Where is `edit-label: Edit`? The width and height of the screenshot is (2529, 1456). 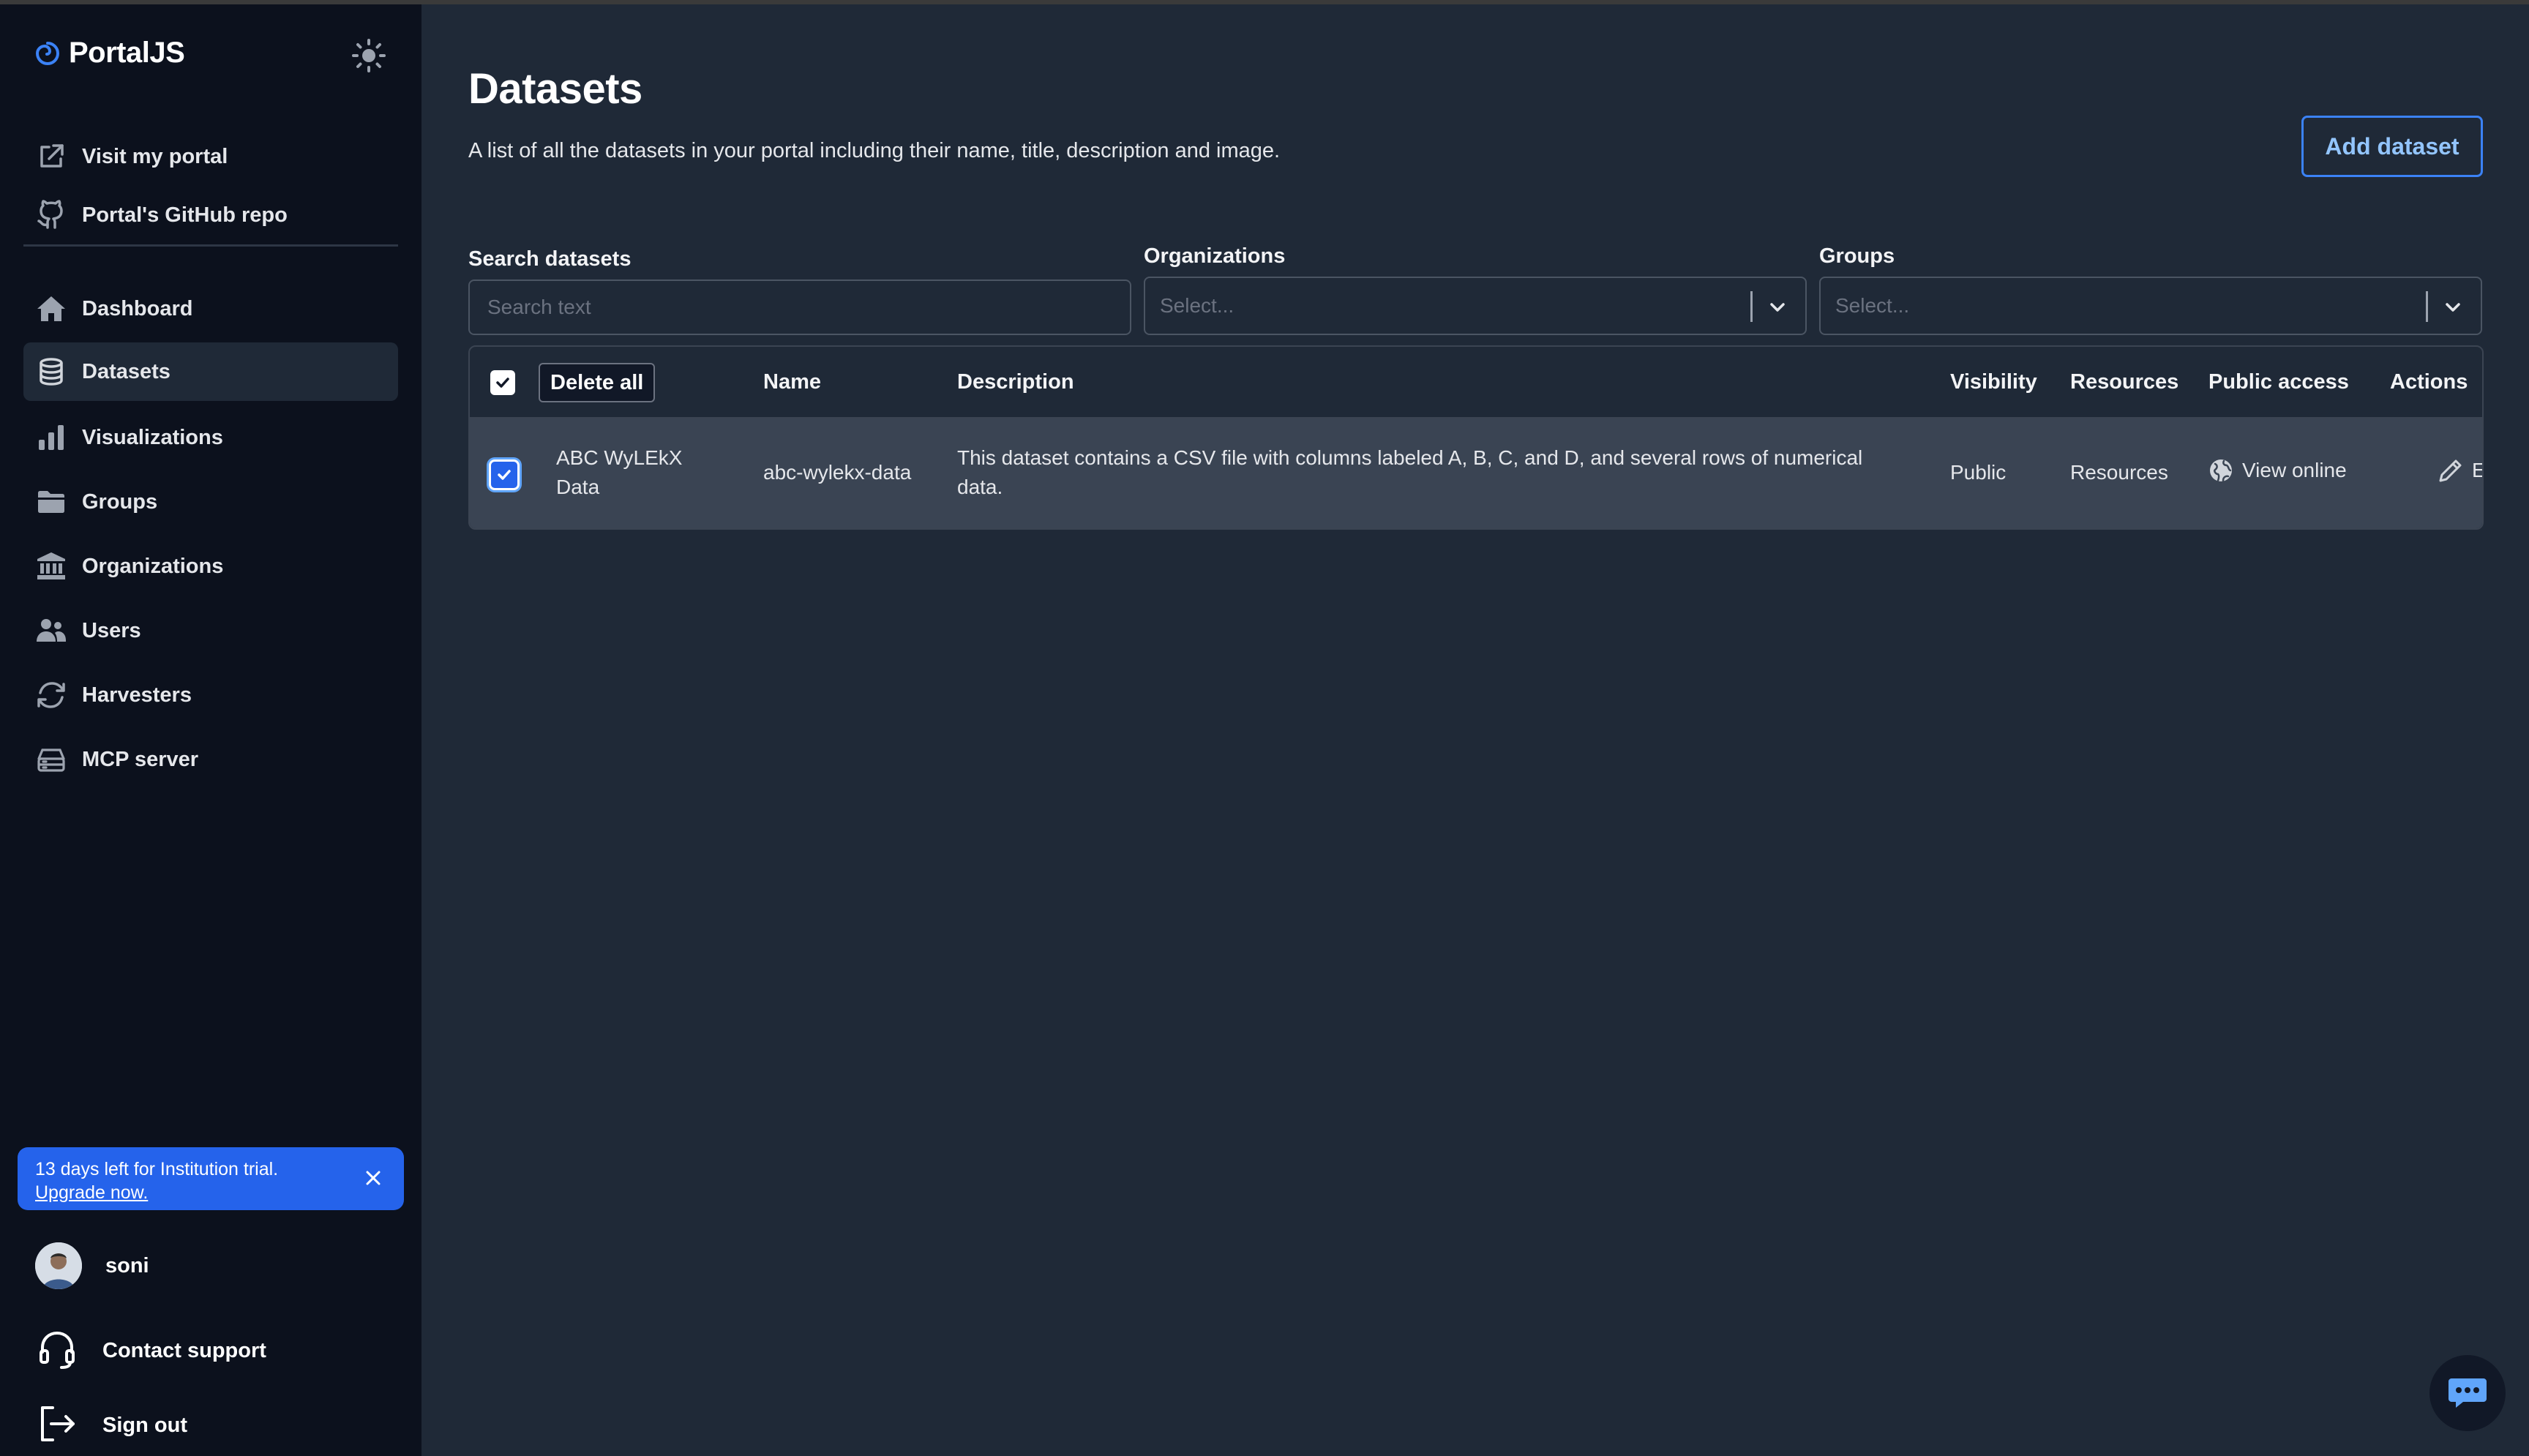 edit-label: Edit is located at coordinates (2477, 471).